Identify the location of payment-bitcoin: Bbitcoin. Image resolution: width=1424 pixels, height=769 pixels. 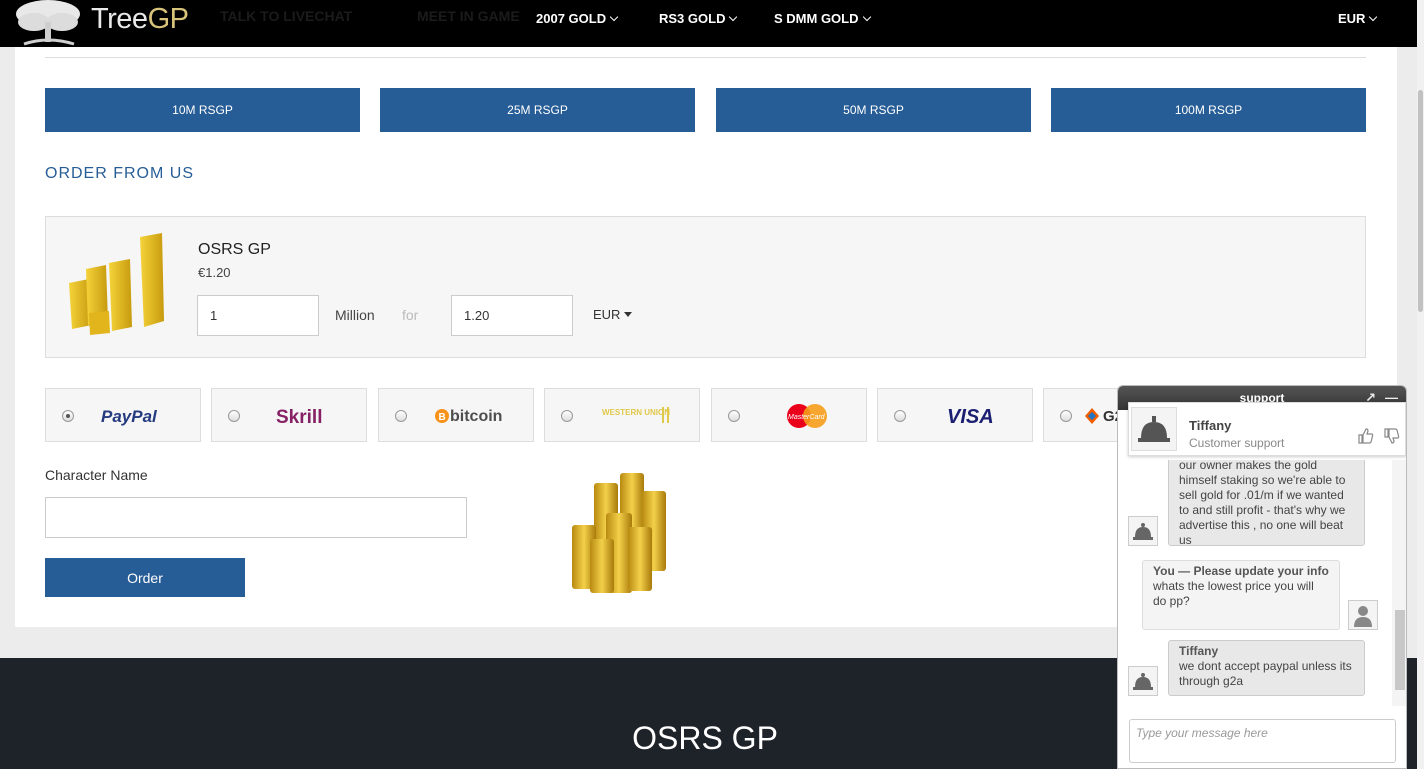
(456, 415).